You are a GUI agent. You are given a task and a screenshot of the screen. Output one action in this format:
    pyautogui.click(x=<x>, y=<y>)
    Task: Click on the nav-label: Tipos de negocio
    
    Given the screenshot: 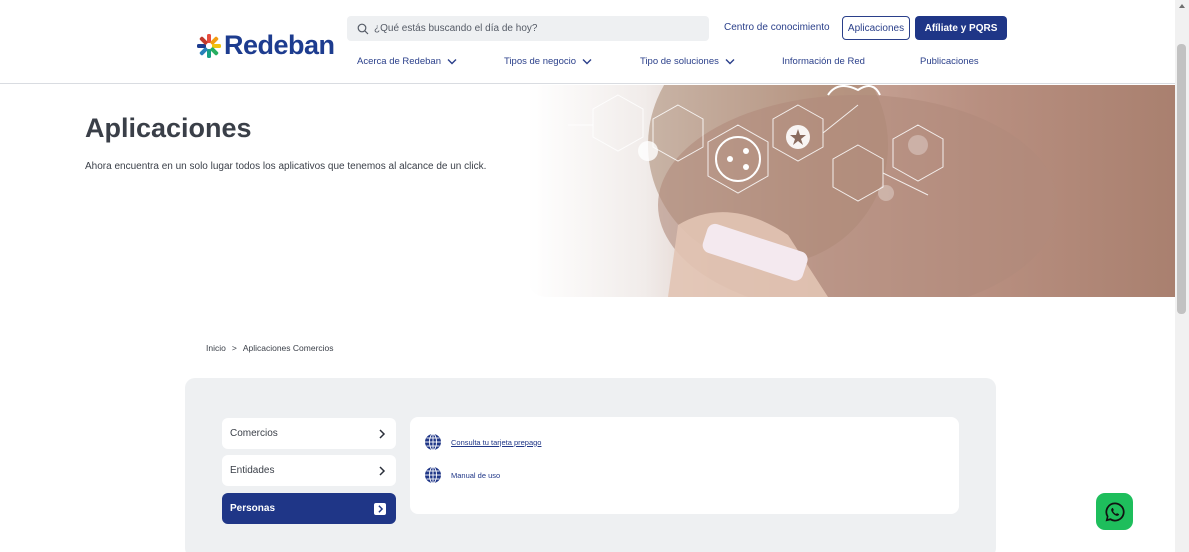 What is the action you would take?
    pyautogui.click(x=540, y=61)
    